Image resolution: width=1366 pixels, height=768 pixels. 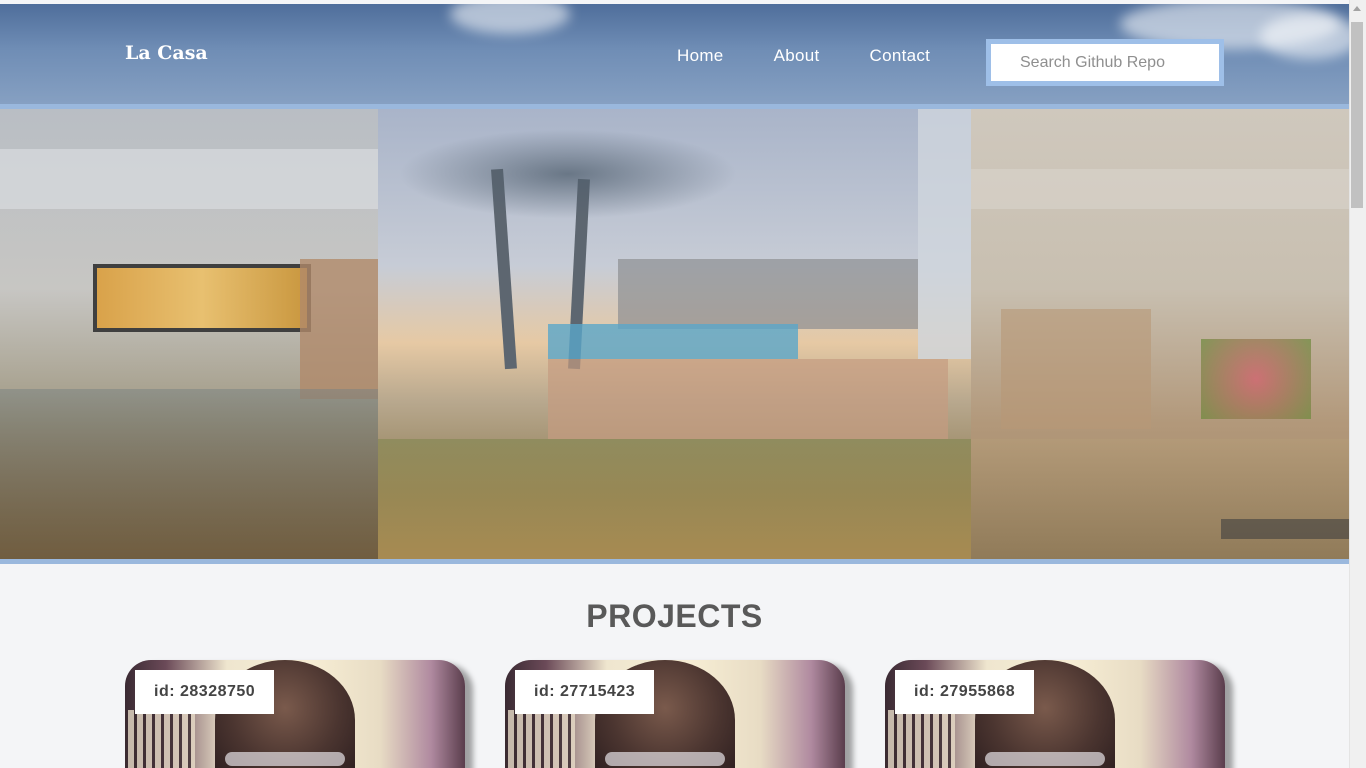 I want to click on search-box, so click(x=1105, y=62).